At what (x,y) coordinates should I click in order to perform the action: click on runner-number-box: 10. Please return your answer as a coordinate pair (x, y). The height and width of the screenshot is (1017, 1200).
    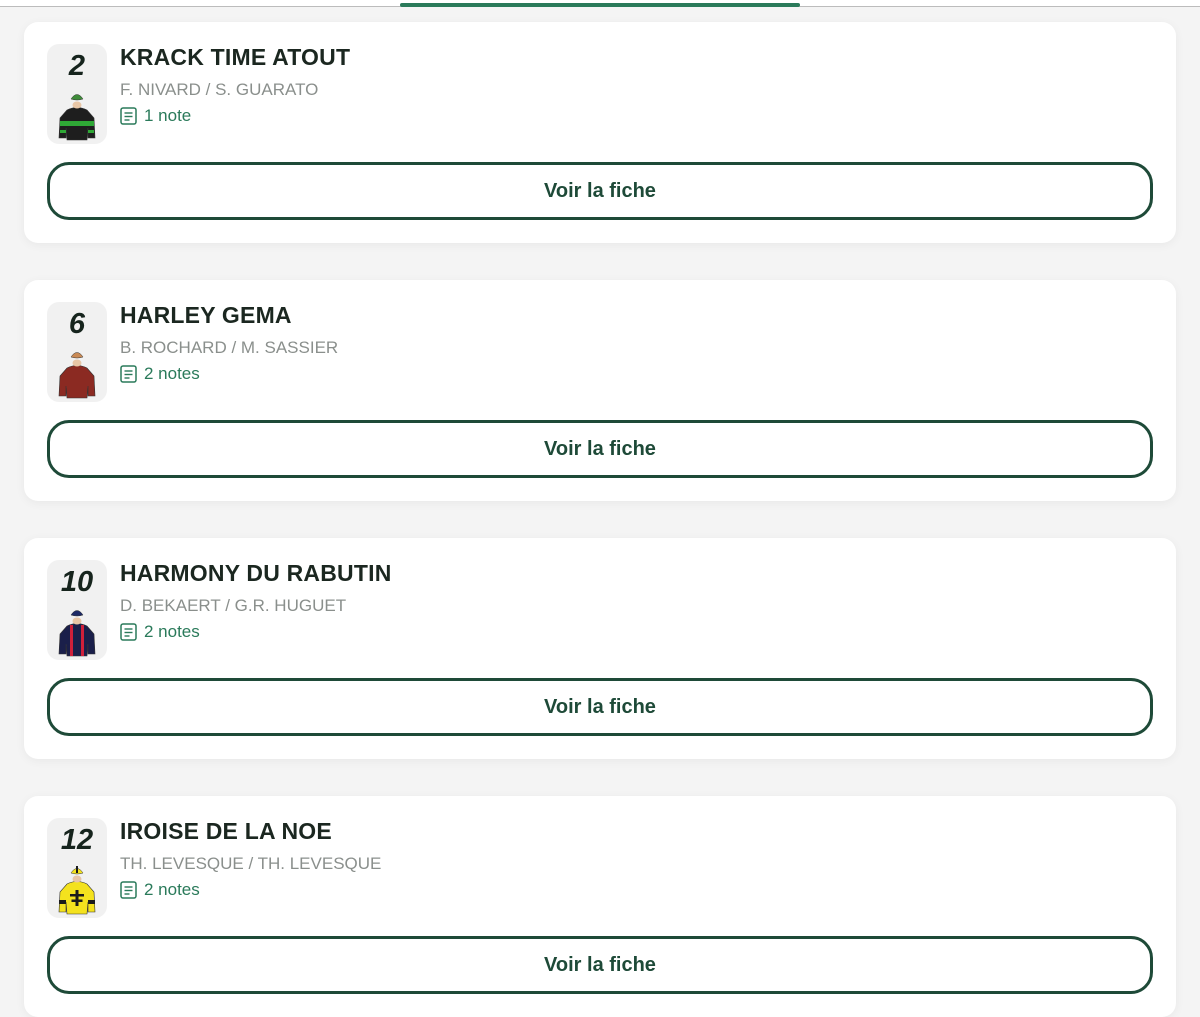
    Looking at the image, I should click on (77, 610).